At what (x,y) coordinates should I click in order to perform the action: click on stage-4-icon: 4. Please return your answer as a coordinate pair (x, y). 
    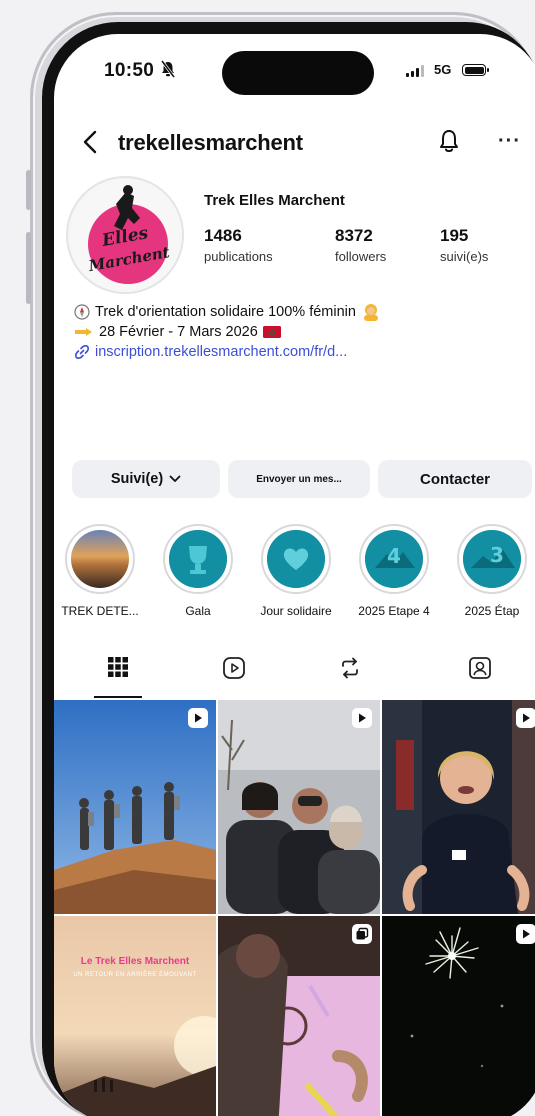
    Looking at the image, I should click on (394, 559).